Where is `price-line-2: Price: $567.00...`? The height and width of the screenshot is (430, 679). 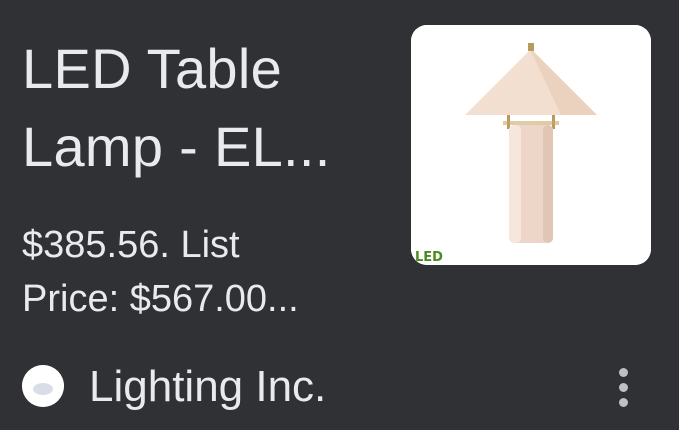 price-line-2: Price: $567.00... is located at coordinates (160, 299).